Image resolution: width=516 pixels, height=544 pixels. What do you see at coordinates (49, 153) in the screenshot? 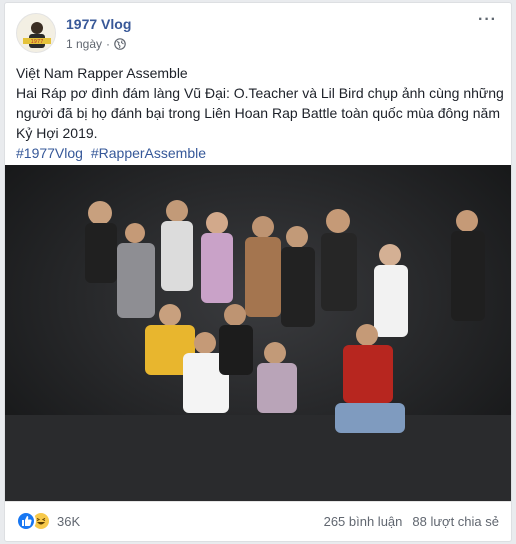
I see `hashtag-1977vlog: #1977Vlog` at bounding box center [49, 153].